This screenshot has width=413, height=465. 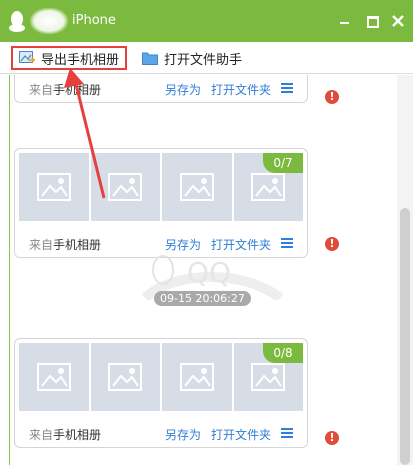 I want to click on minimize-button, so click(x=345, y=21).